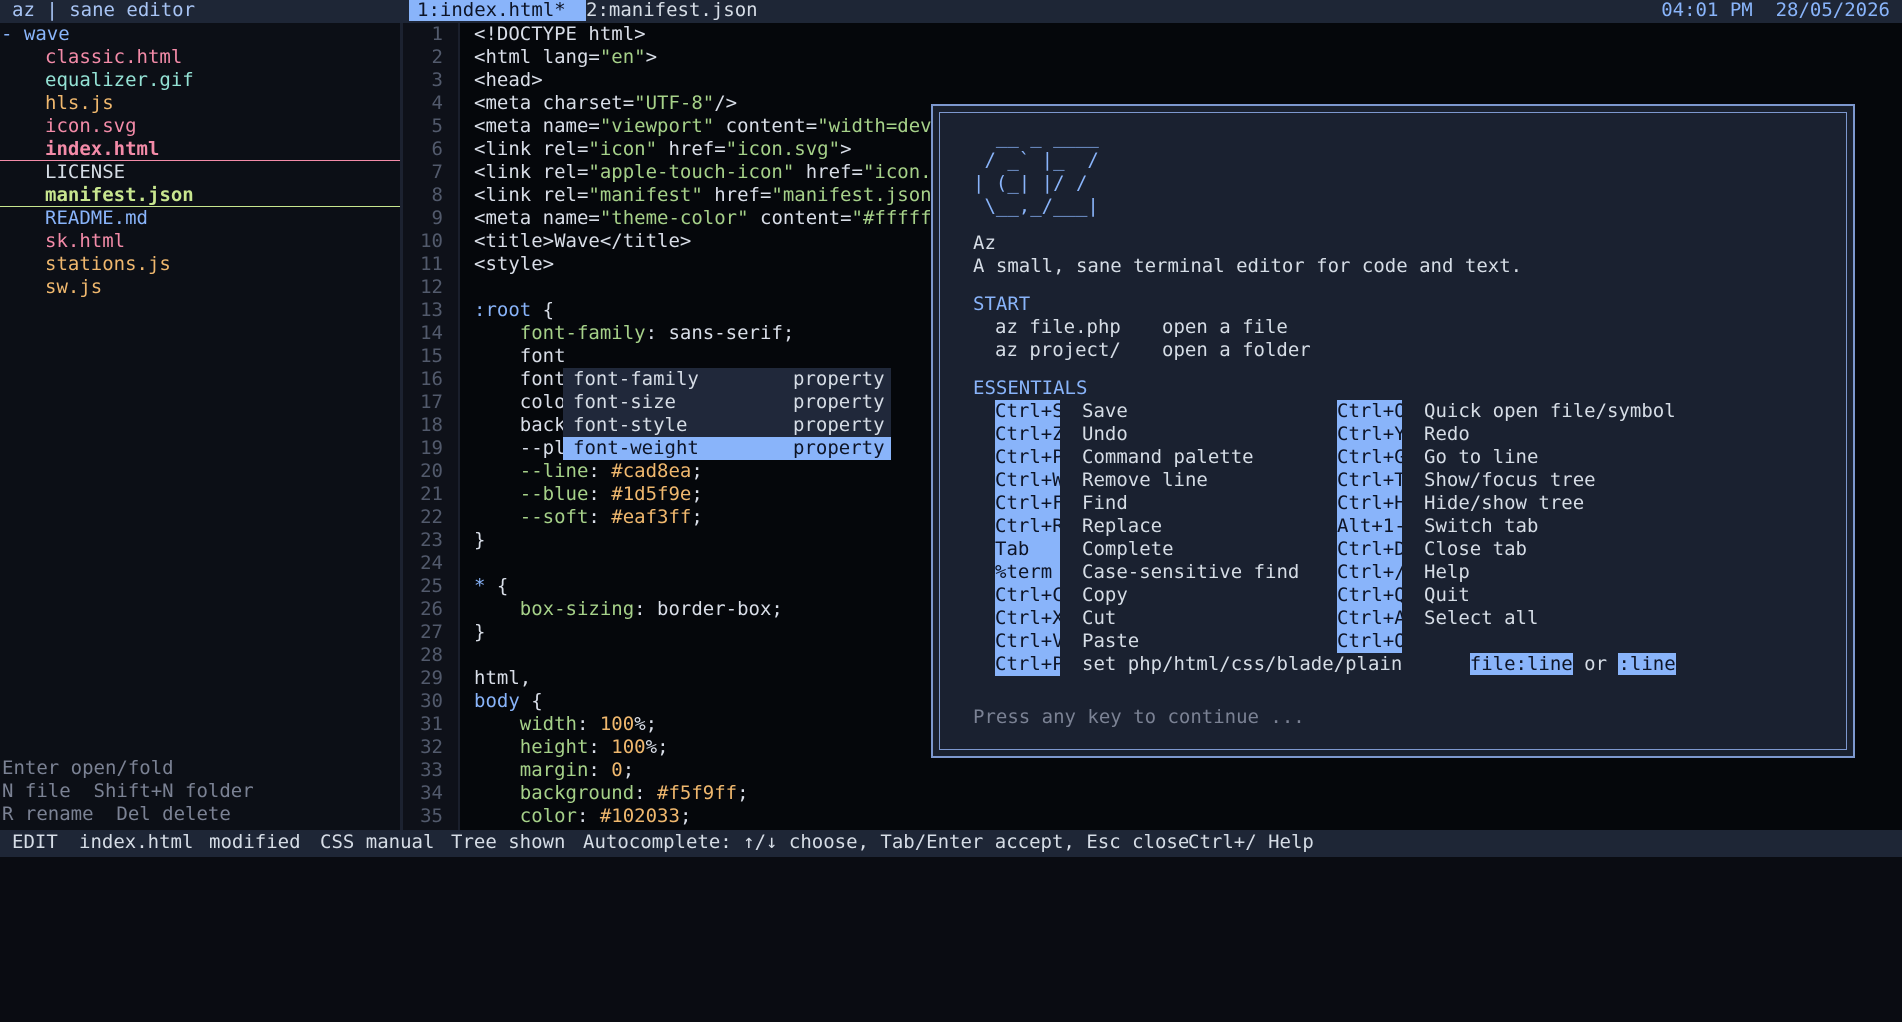 This screenshot has width=1902, height=1022. Describe the element at coordinates (727, 448) in the screenshot. I see `autocomplete-item: font-weight property` at that location.